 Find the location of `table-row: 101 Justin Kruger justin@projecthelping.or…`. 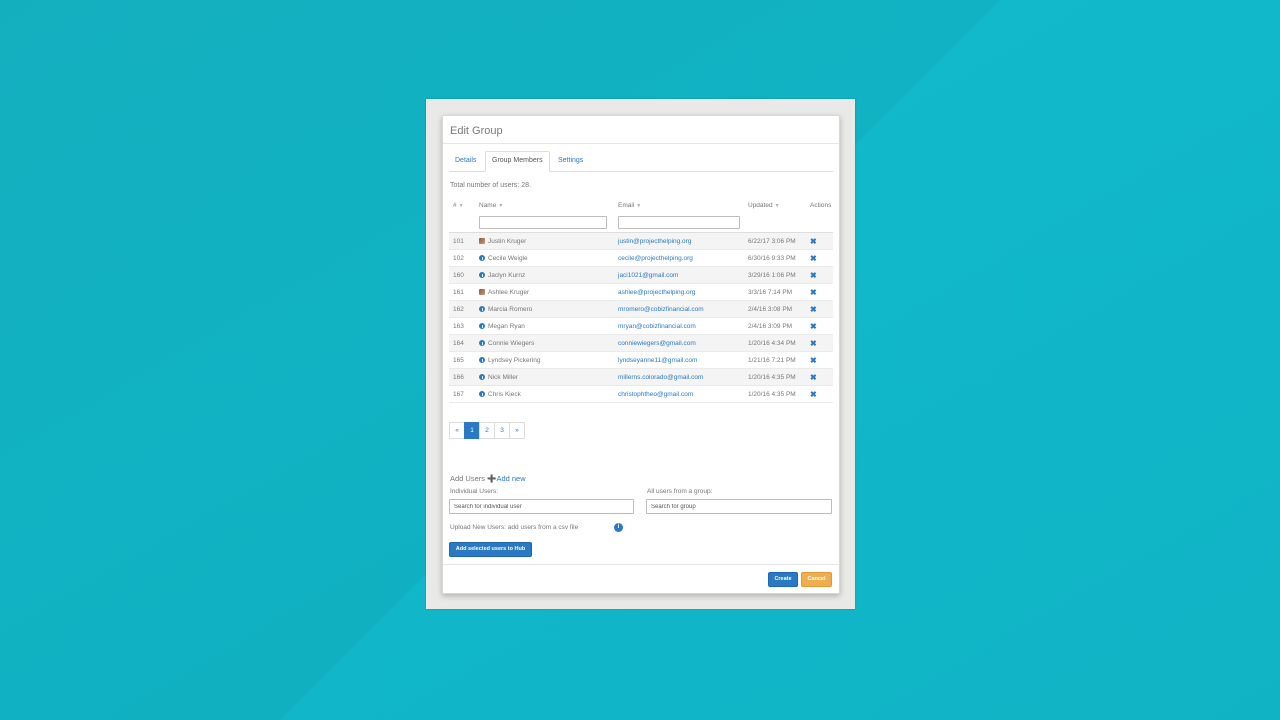

table-row: 101 Justin Kruger justin@projecthelping.or… is located at coordinates (641, 241).